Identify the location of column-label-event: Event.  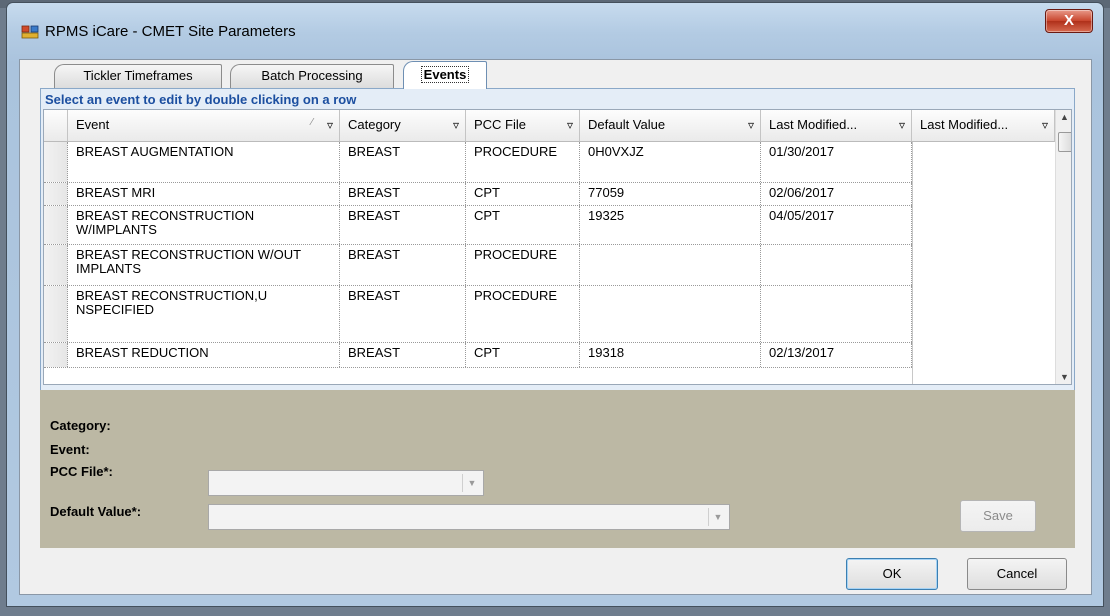
(93, 124).